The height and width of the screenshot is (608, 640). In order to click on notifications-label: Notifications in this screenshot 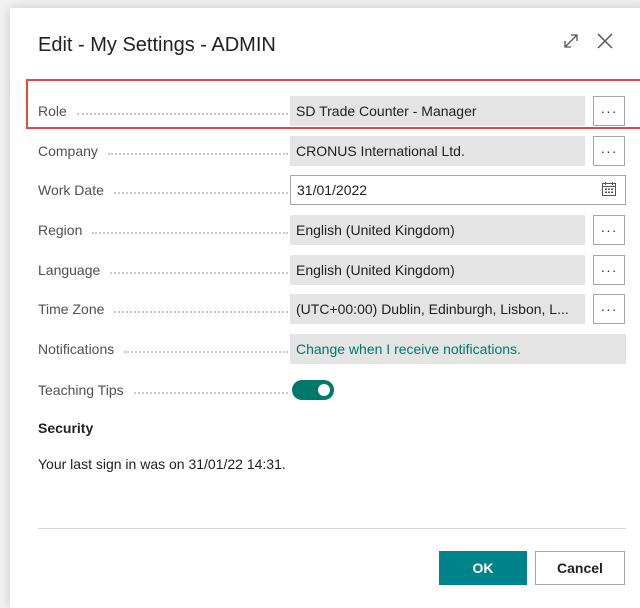, I will do `click(76, 349)`.